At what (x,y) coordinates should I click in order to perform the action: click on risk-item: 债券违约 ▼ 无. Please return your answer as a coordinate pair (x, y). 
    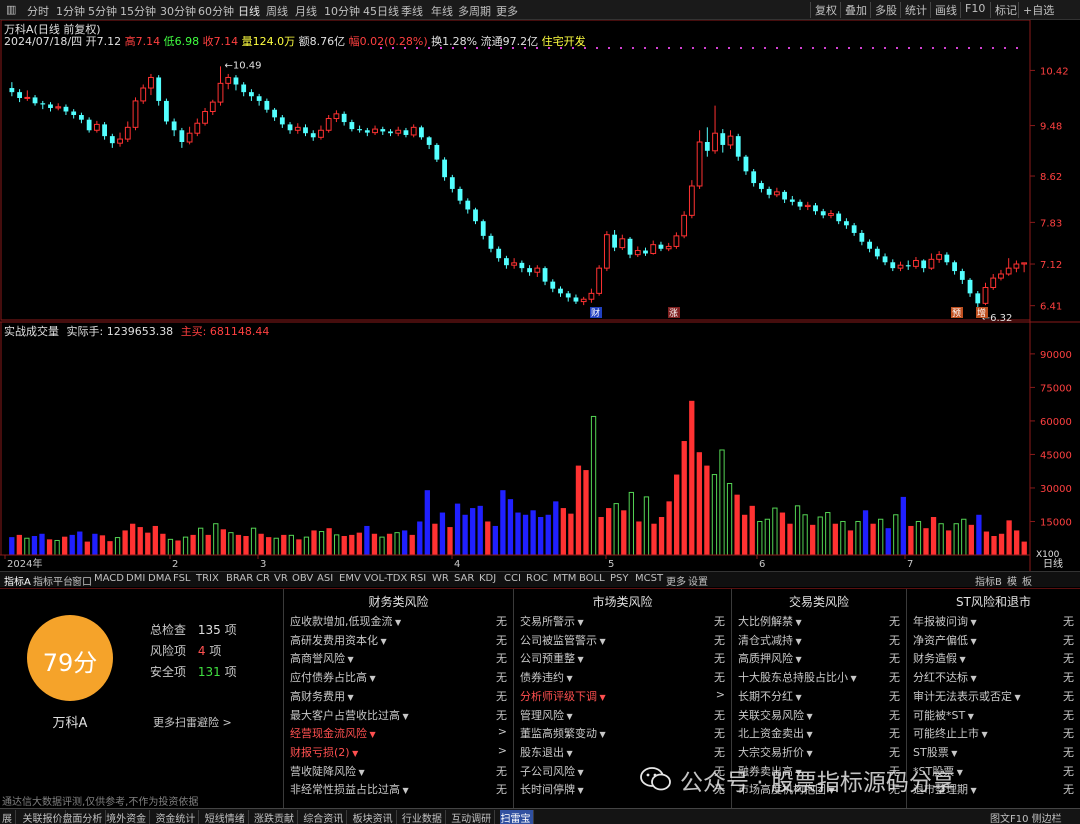
    Looking at the image, I should click on (622, 676).